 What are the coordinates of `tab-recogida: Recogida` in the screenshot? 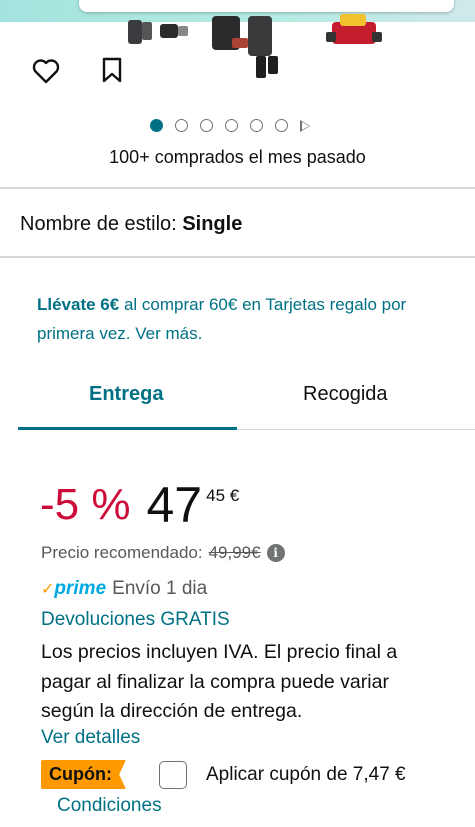 It's located at (345, 394).